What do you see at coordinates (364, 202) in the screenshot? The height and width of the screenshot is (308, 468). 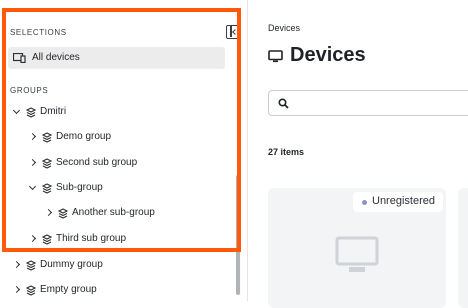 I see `status-dot` at bounding box center [364, 202].